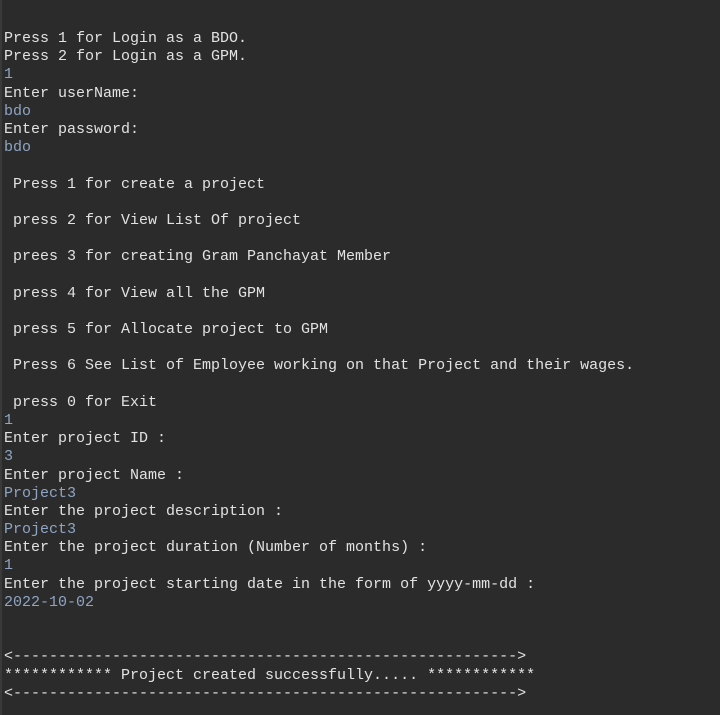  Describe the element at coordinates (153, 220) in the screenshot. I see `console-output-line: press 2 for View List Of project` at that location.